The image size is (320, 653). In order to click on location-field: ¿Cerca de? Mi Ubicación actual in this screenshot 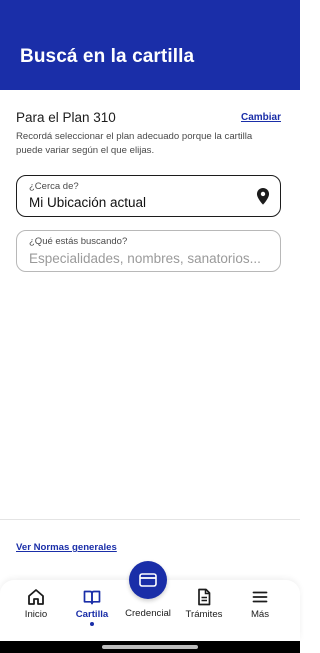, I will do `click(148, 196)`.